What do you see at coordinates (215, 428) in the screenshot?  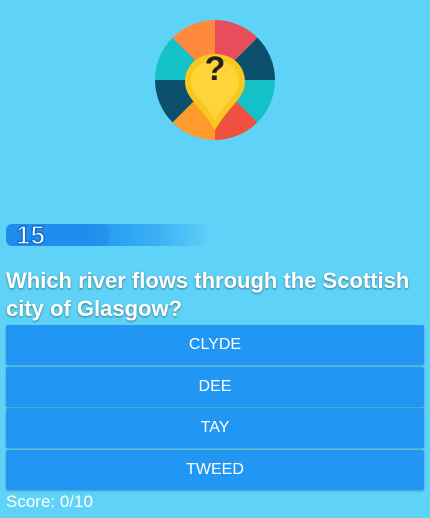 I see `answer-button-3: TAY` at bounding box center [215, 428].